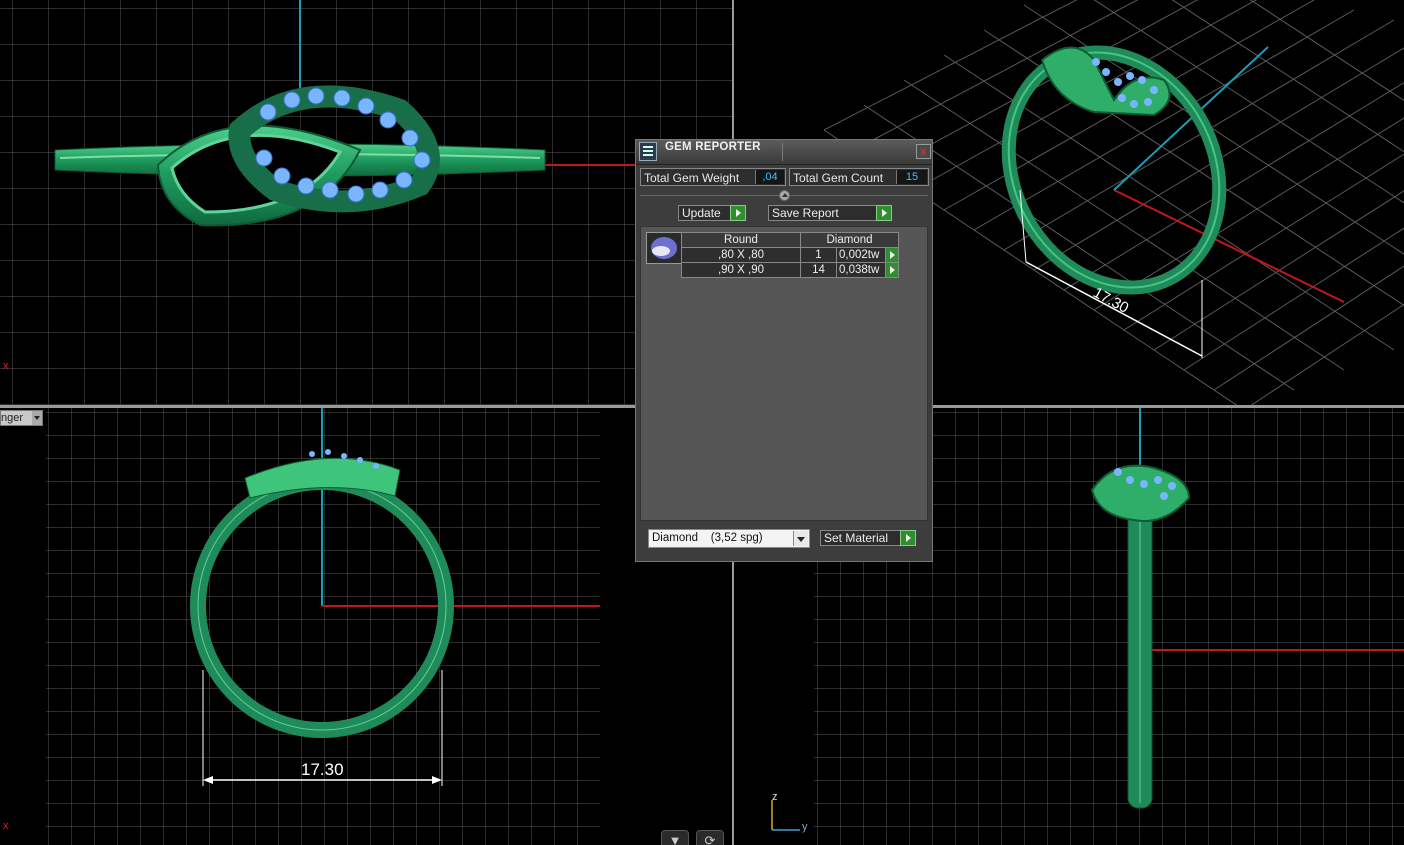 The height and width of the screenshot is (845, 1404). Describe the element at coordinates (784, 195) in the screenshot. I see `collapse-icon` at that location.